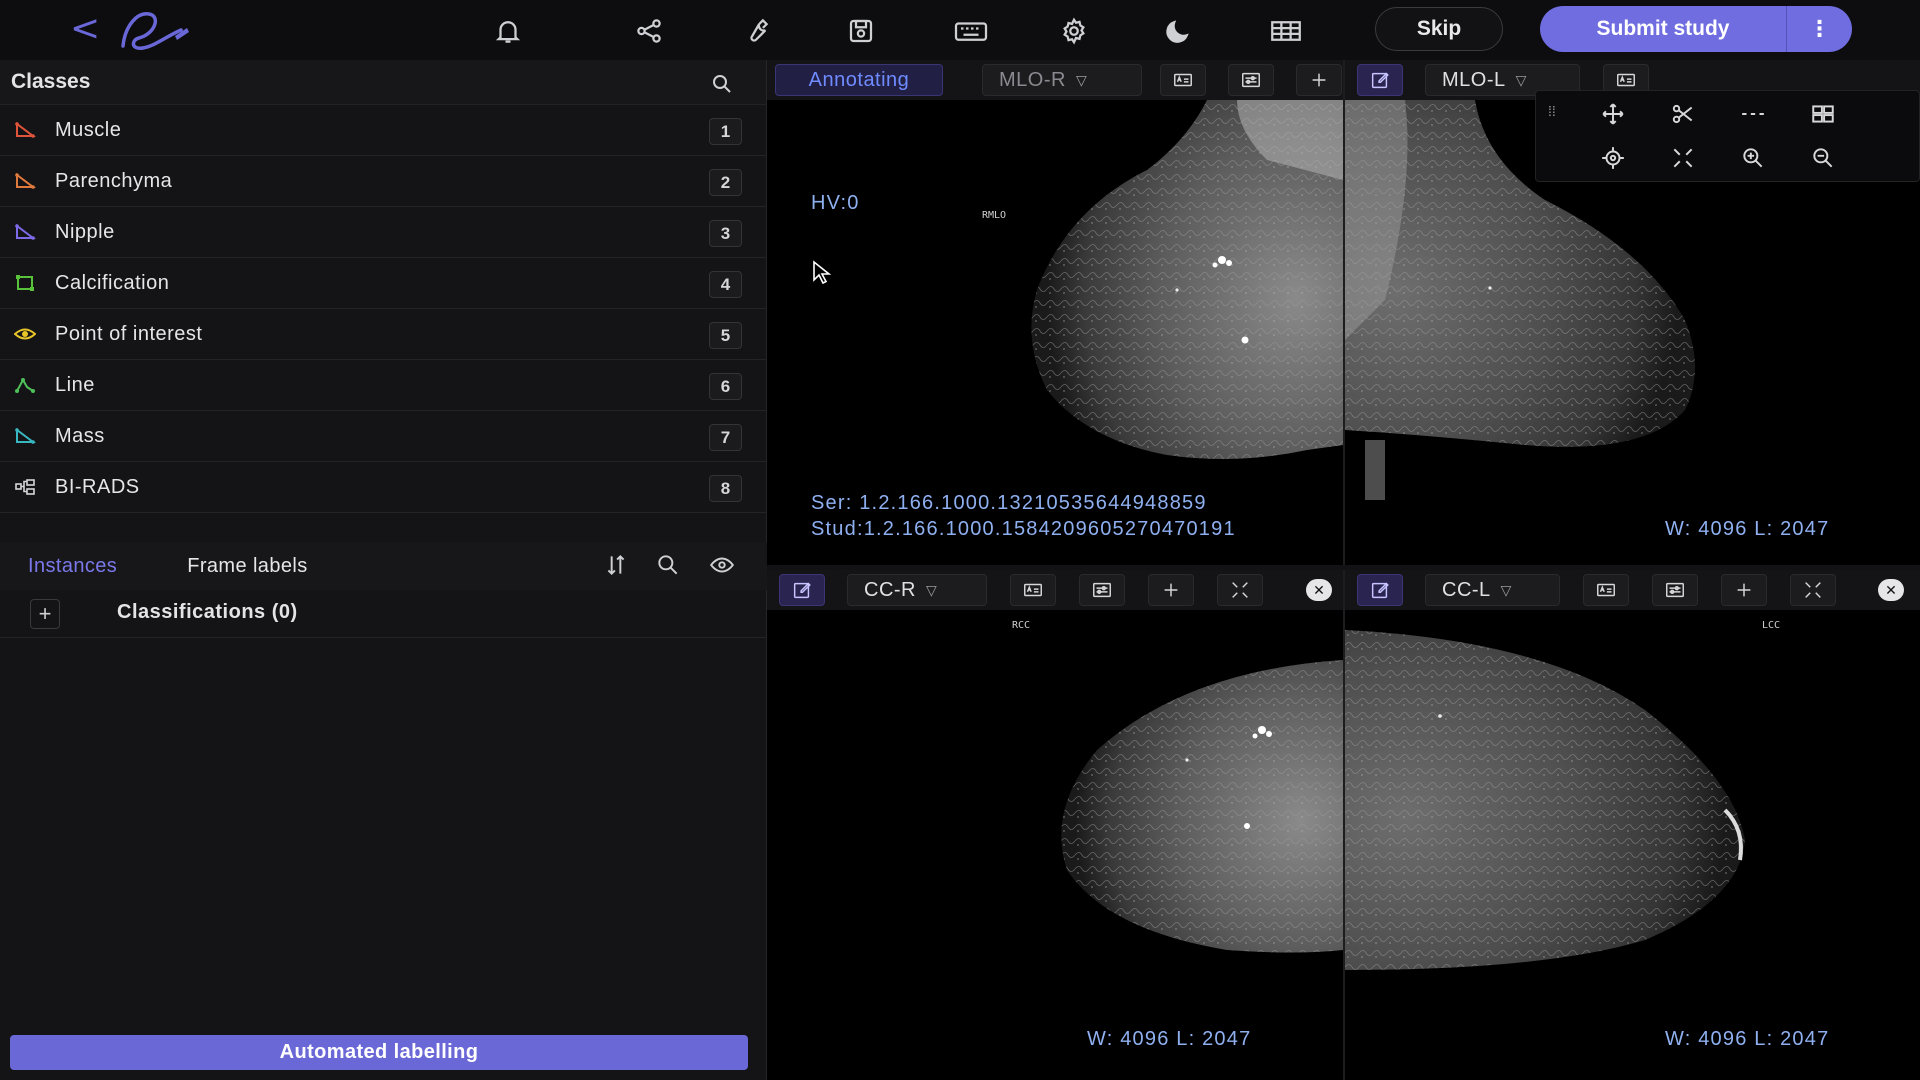 The width and height of the screenshot is (1920, 1080). What do you see at coordinates (1055, 825) in the screenshot?
I see `viewport-cc-r: CC-R ▽ ✕ RCC W: 4096 L: 2047` at bounding box center [1055, 825].